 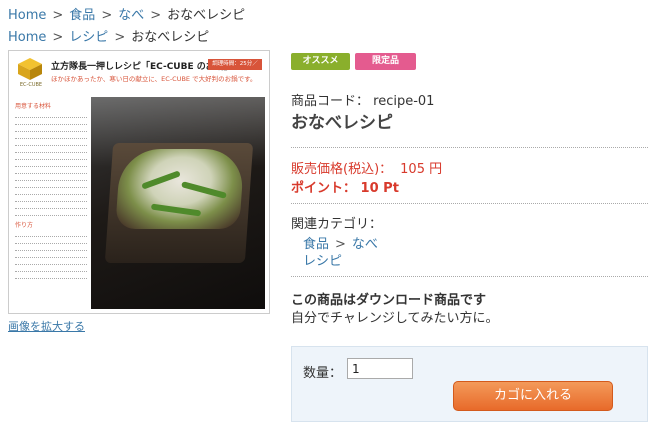 I want to click on point-value: 10 Pt, so click(x=379, y=188).